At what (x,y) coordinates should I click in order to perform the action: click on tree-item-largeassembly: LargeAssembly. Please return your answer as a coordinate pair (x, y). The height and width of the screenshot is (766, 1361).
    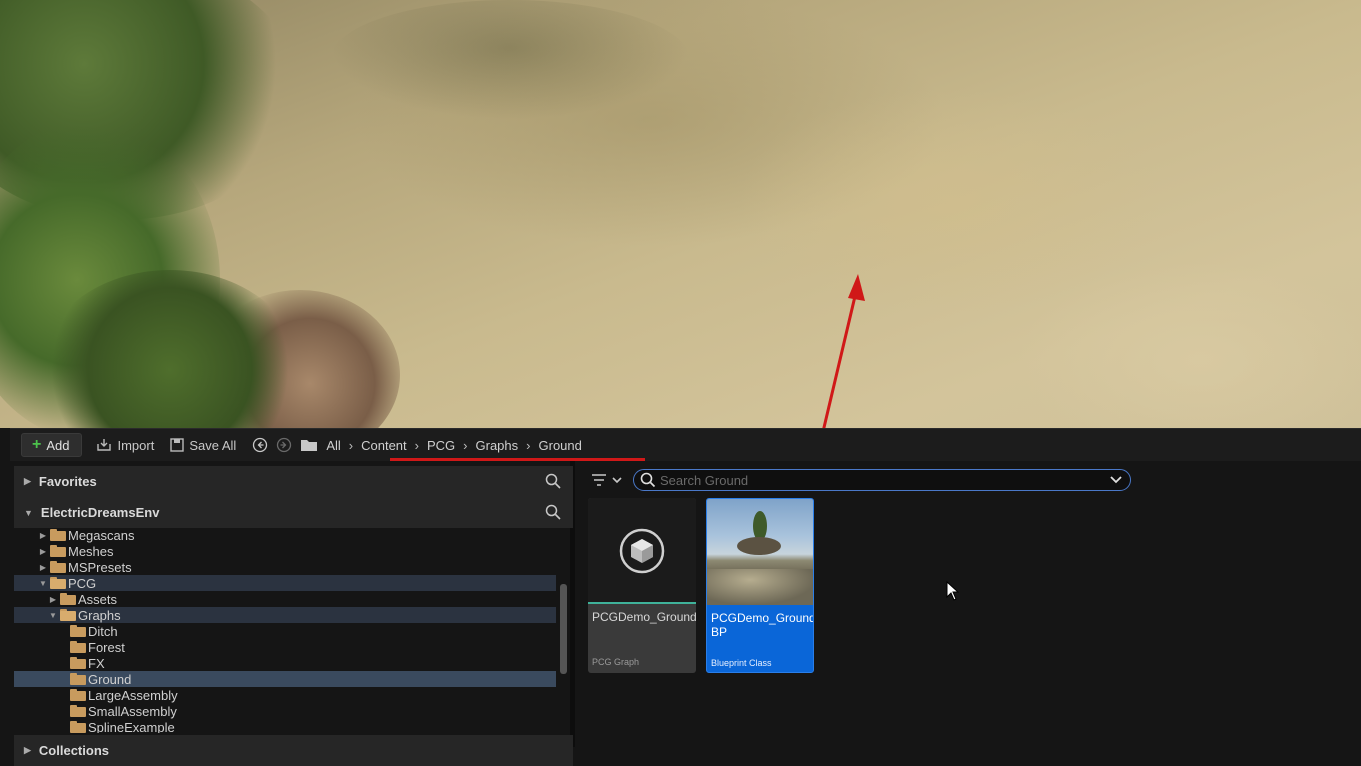
    Looking at the image, I should click on (285, 695).